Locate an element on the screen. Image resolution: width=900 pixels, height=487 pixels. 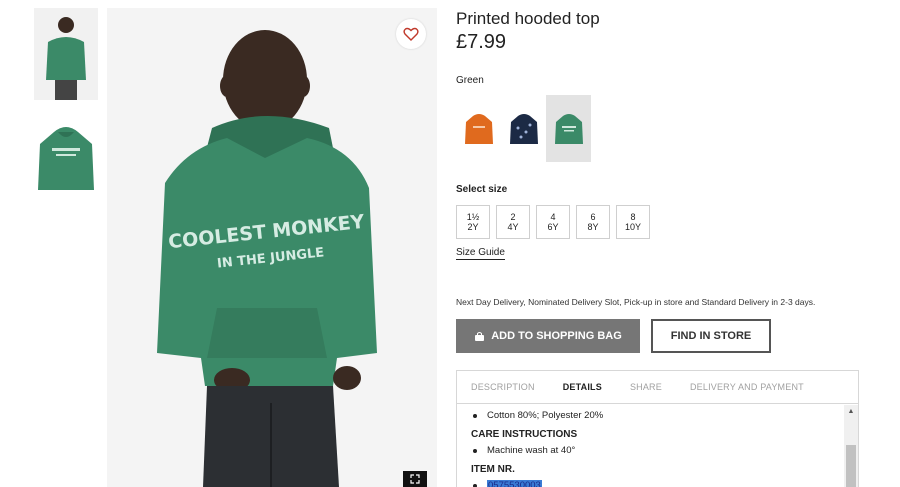
size-option-10y: 8 10Y is located at coordinates (633, 222).